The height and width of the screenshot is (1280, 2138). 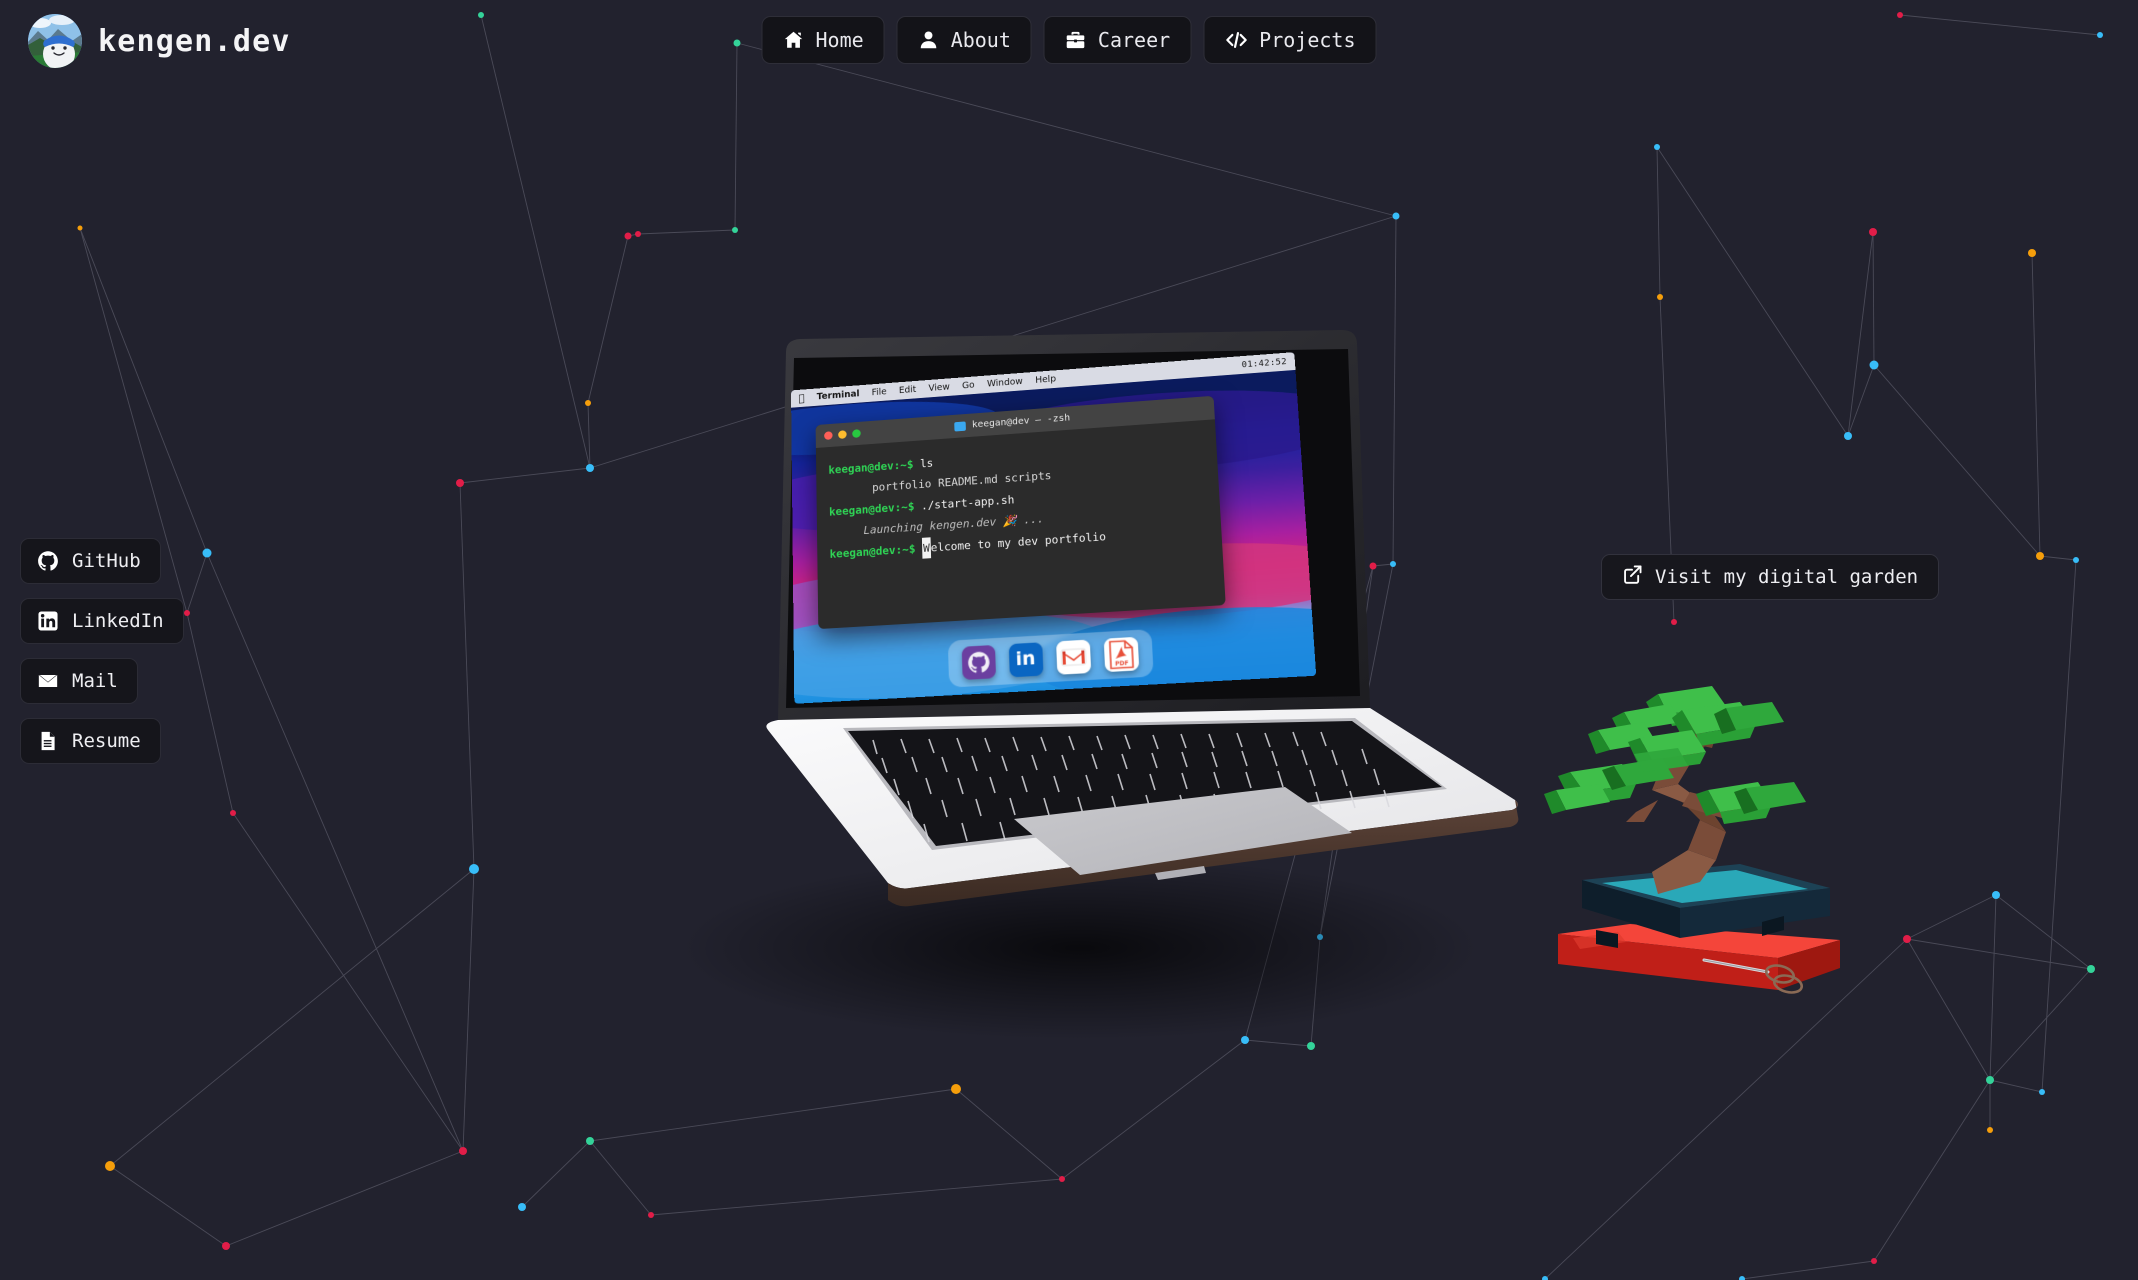 I want to click on avatar, so click(x=55, y=41).